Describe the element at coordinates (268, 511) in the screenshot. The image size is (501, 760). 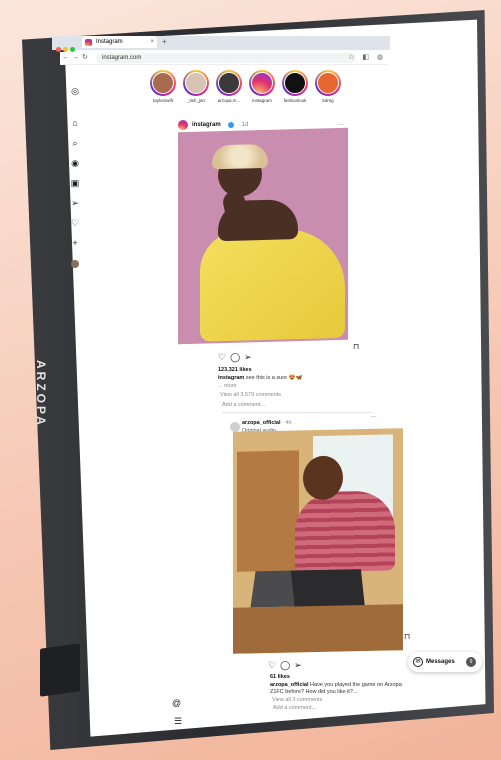
I see `photo-door` at that location.